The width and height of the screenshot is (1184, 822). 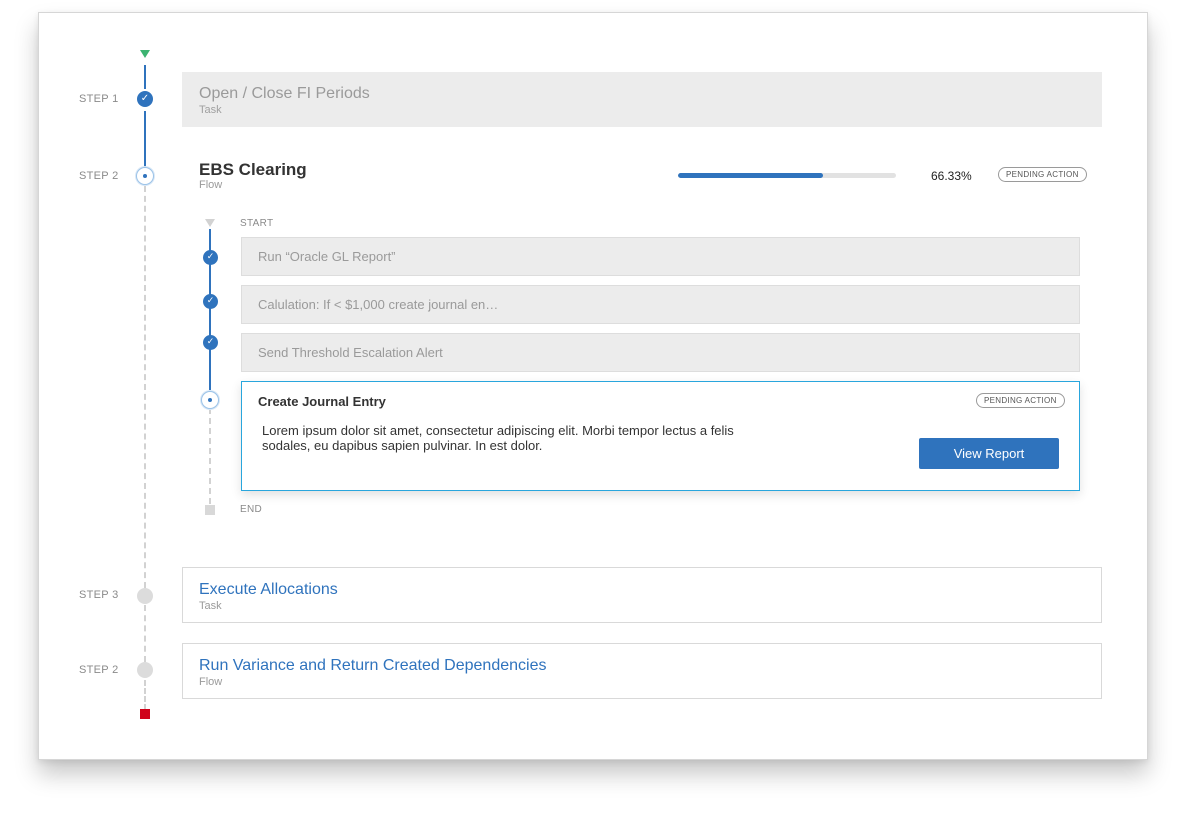 I want to click on subflow-item: Send Threshold Escalation Alert, so click(x=660, y=352).